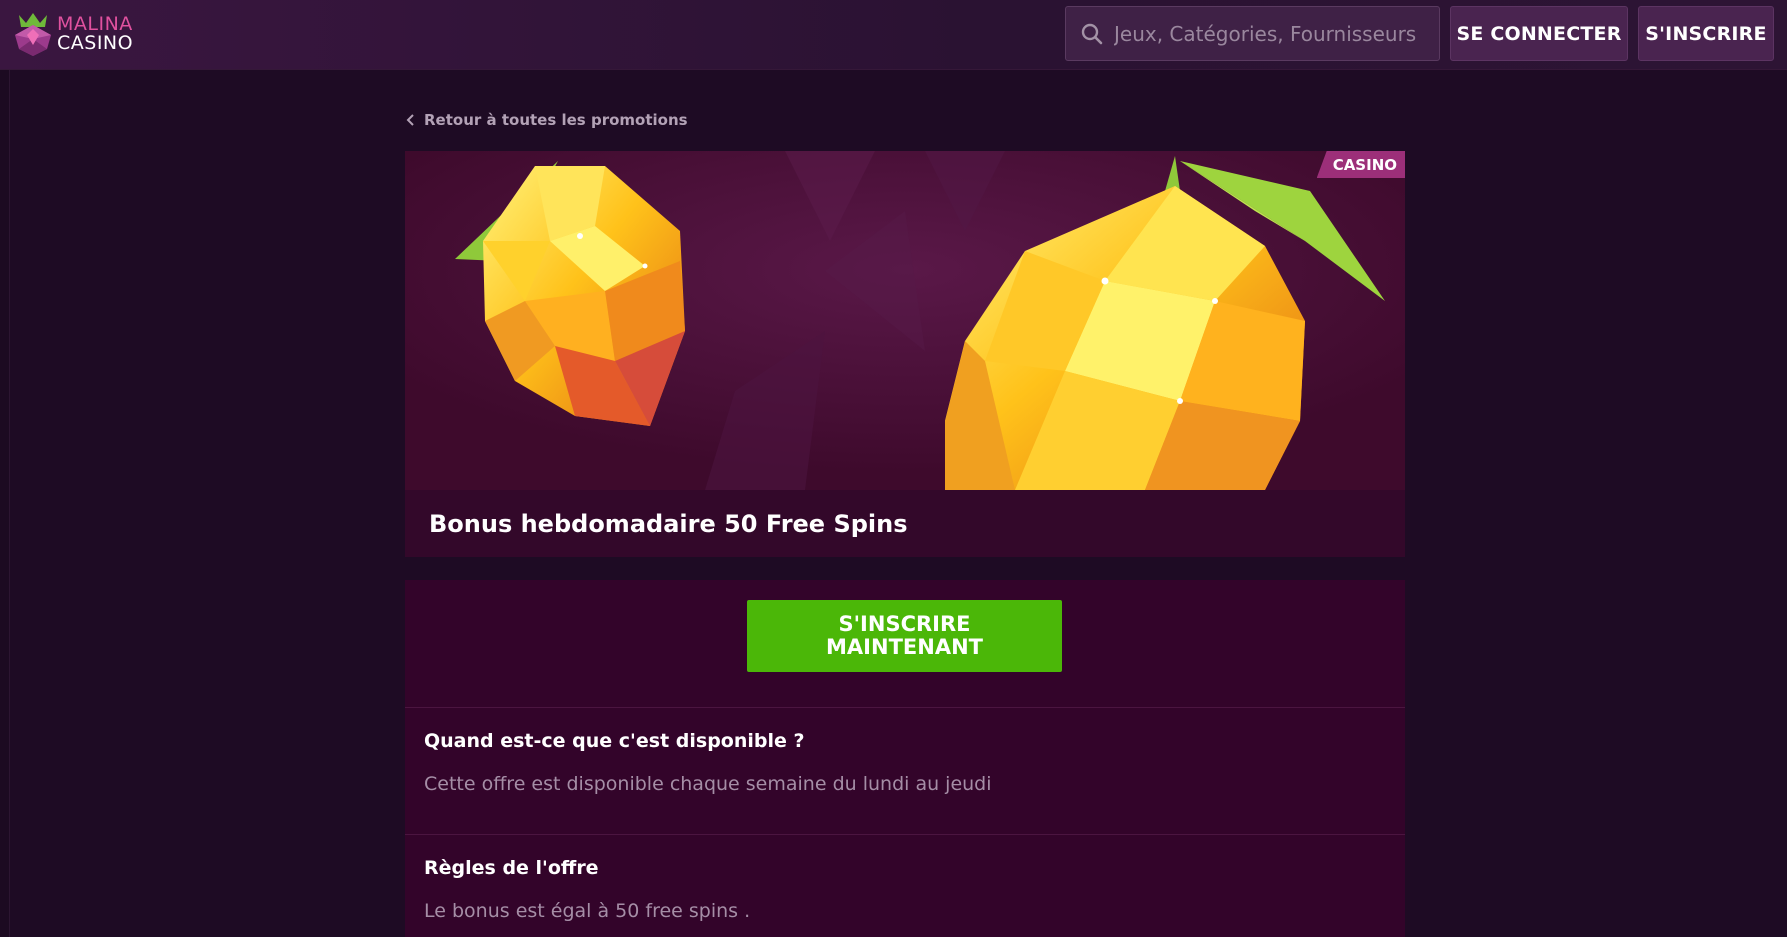 The width and height of the screenshot is (1787, 937). Describe the element at coordinates (33, 34) in the screenshot. I see `malina-logo-icon` at that location.